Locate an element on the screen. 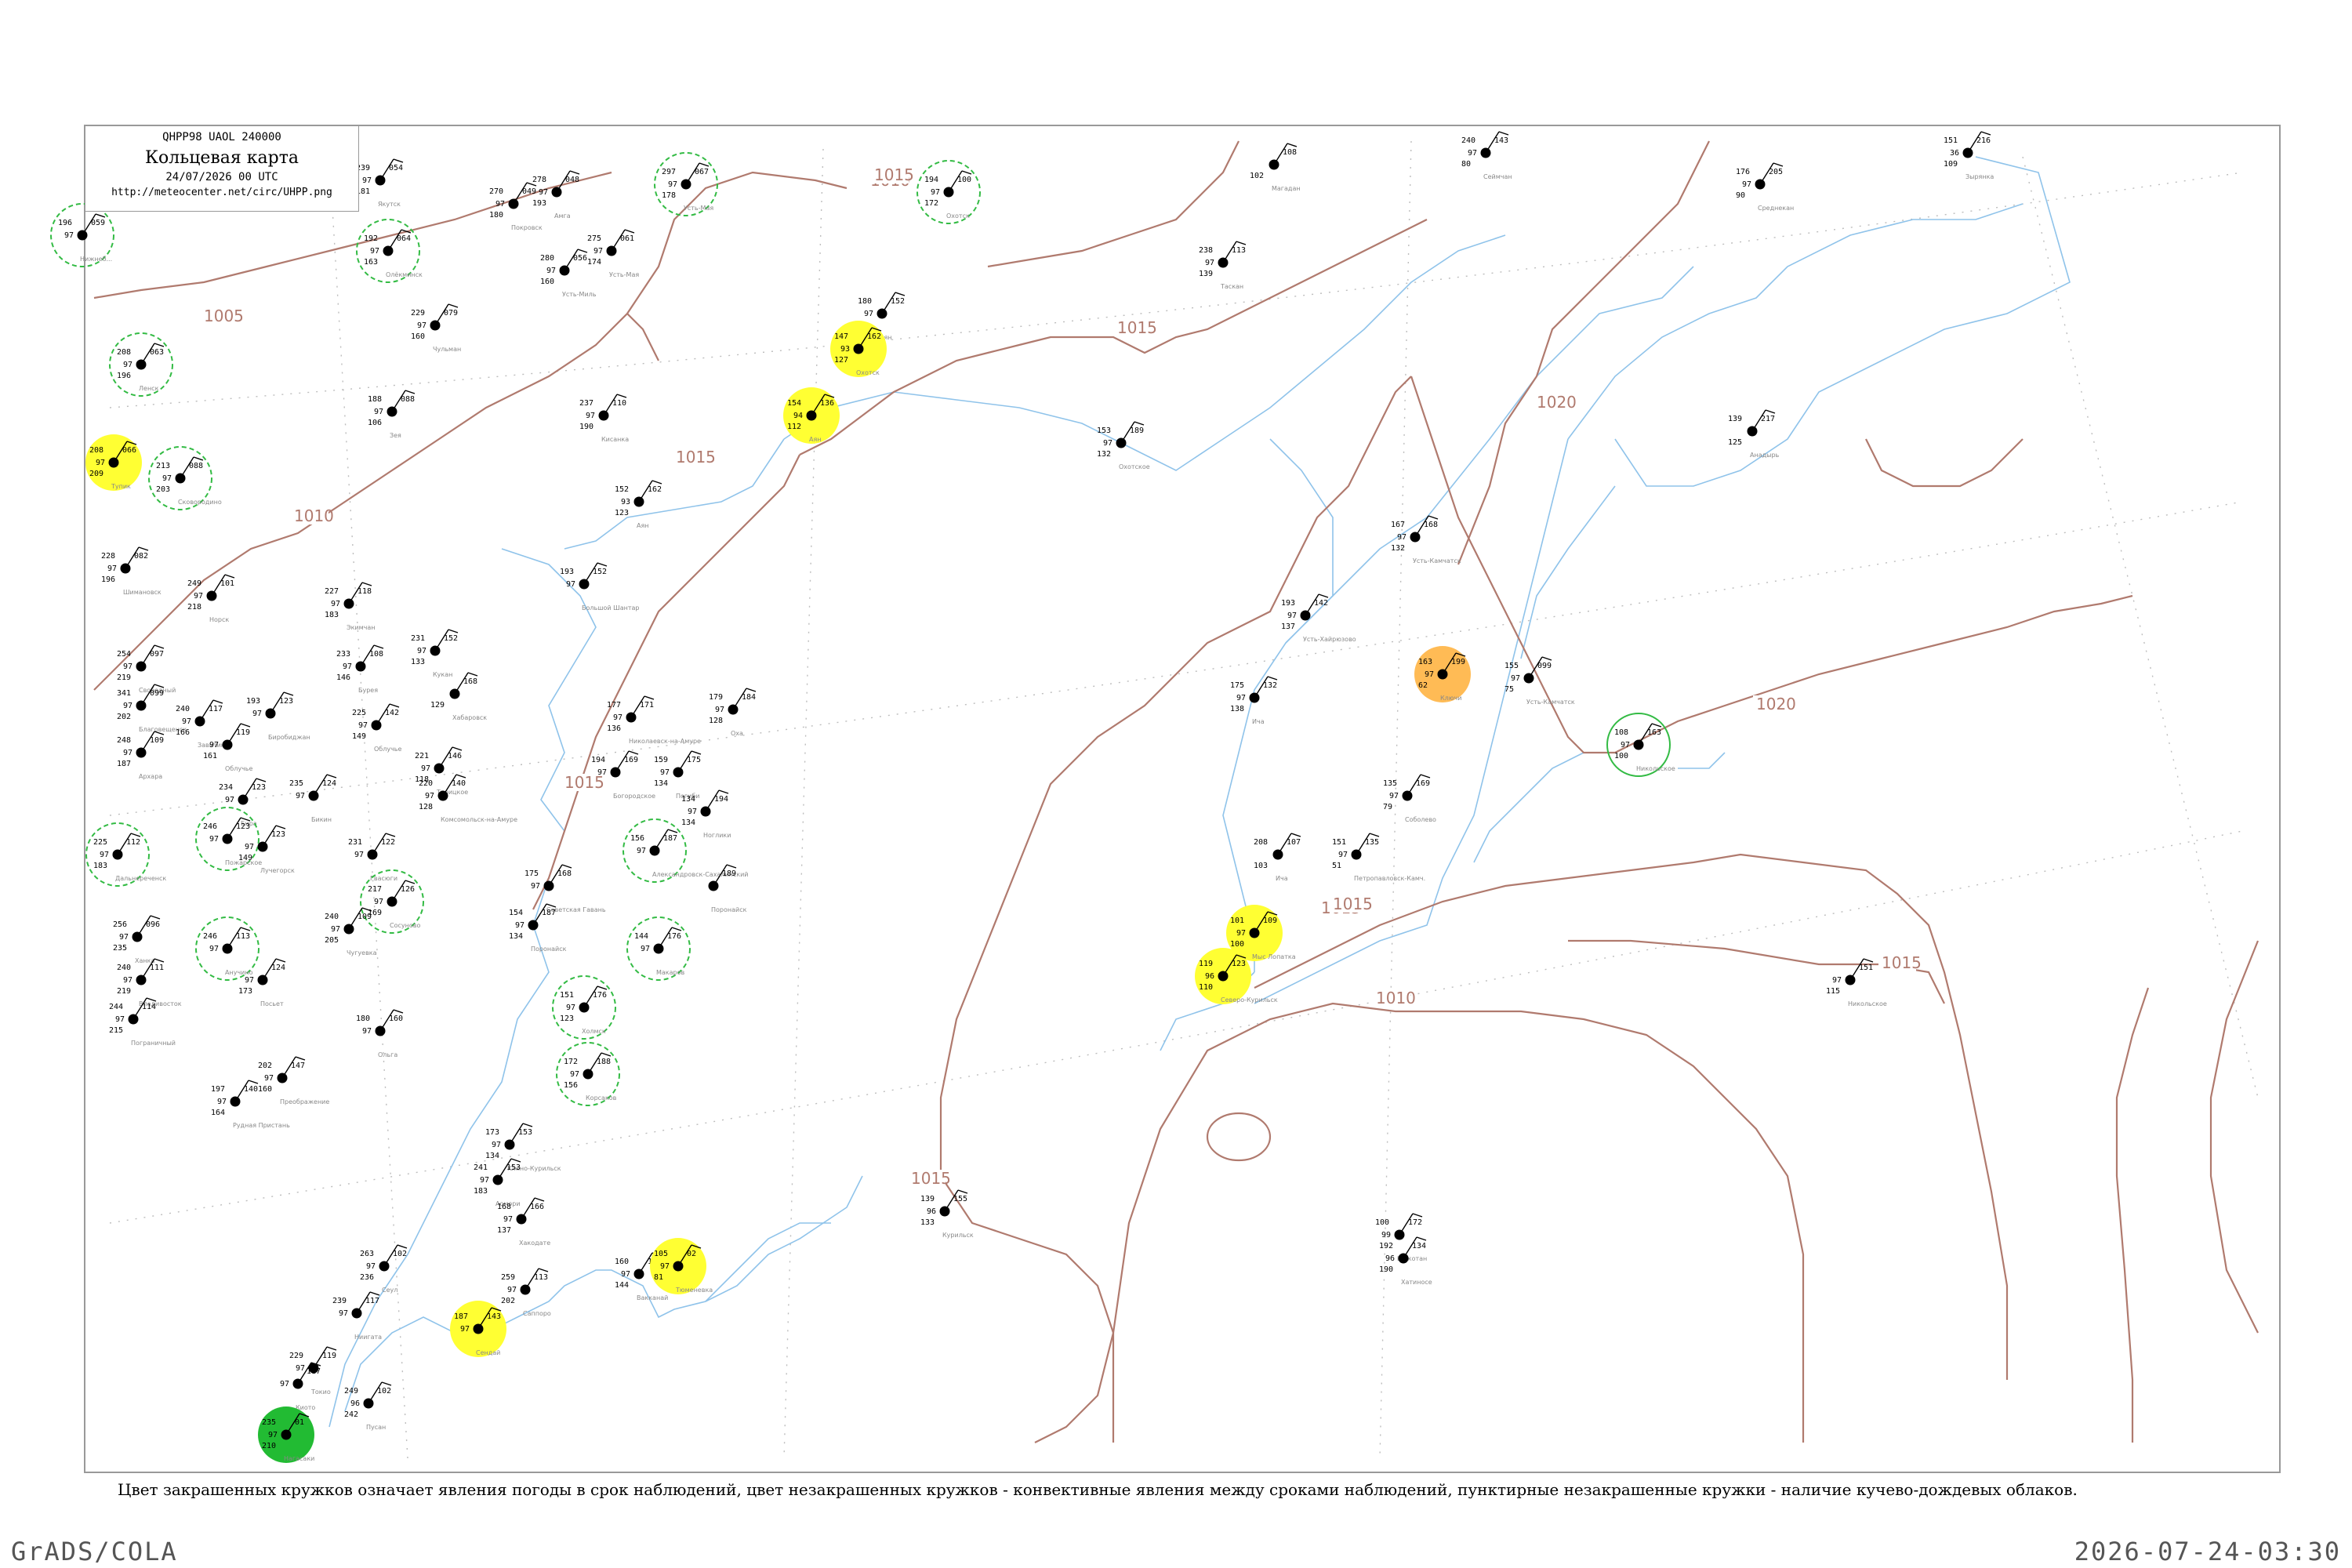 Image resolution: width=2352 pixels, height=1568 pixels. station-name: Сендай is located at coordinates (488, 1352).